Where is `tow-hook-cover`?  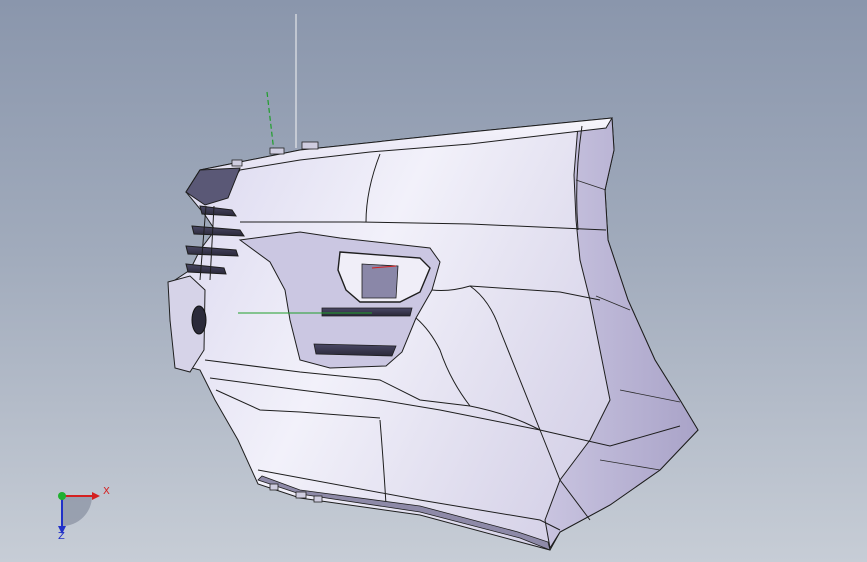 tow-hook-cover is located at coordinates (199, 320).